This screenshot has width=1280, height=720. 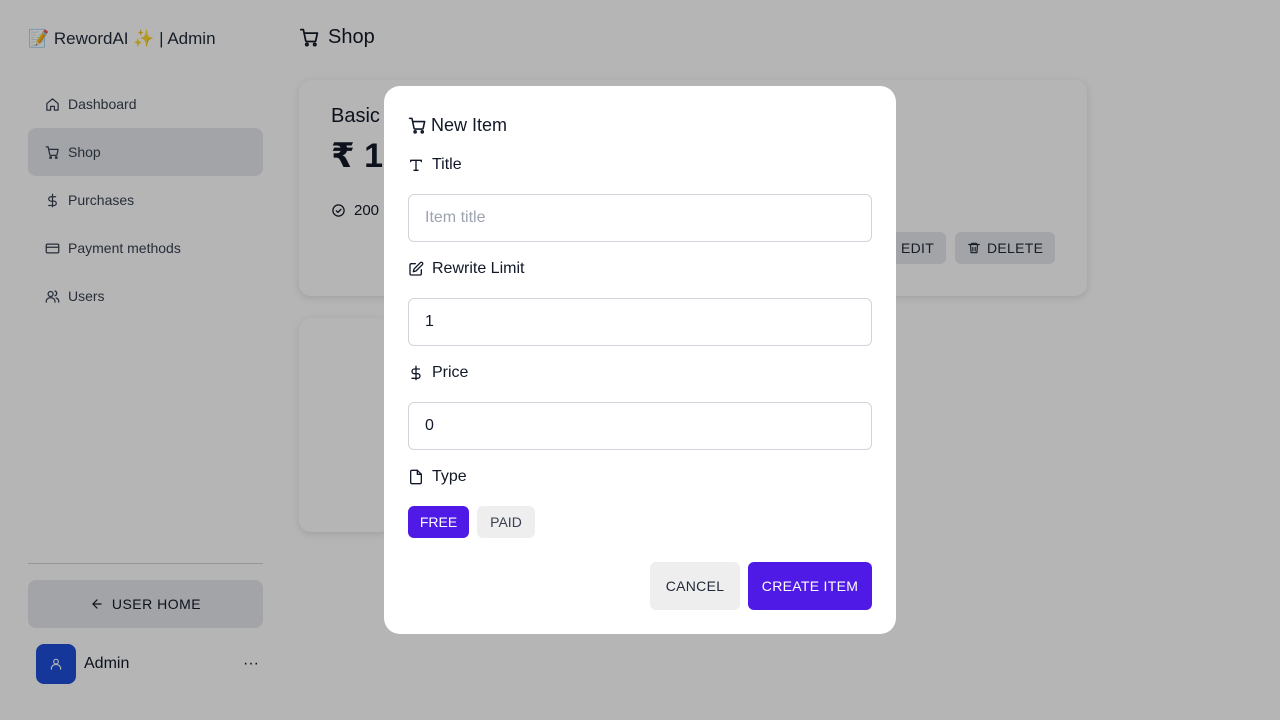 I want to click on title-label-text: Title, so click(x=447, y=164).